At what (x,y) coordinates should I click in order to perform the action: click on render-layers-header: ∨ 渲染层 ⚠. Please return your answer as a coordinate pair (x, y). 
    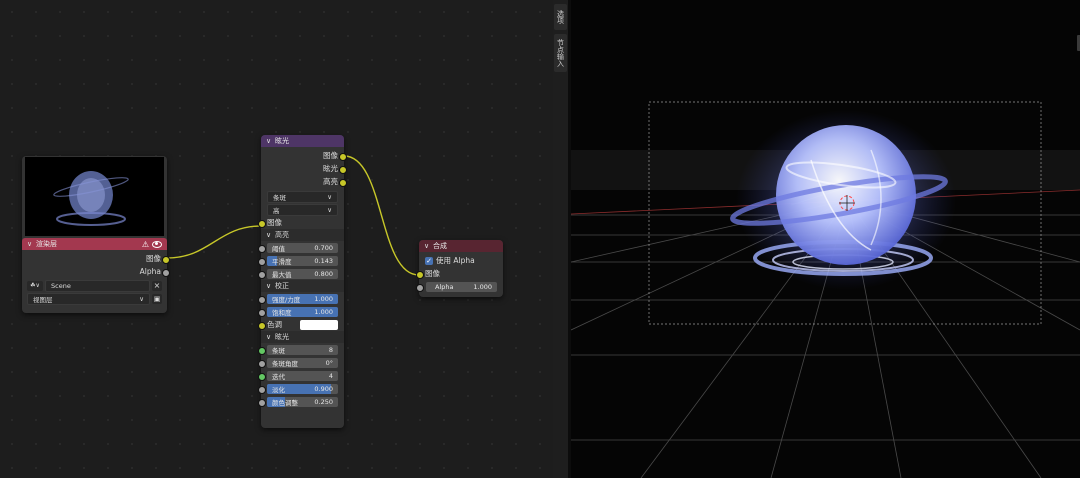
    Looking at the image, I should click on (94, 244).